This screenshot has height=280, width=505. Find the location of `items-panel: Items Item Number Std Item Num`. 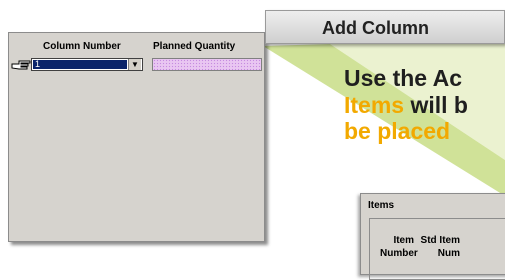

items-panel: Items Item Number Std Item Num is located at coordinates (432, 236).